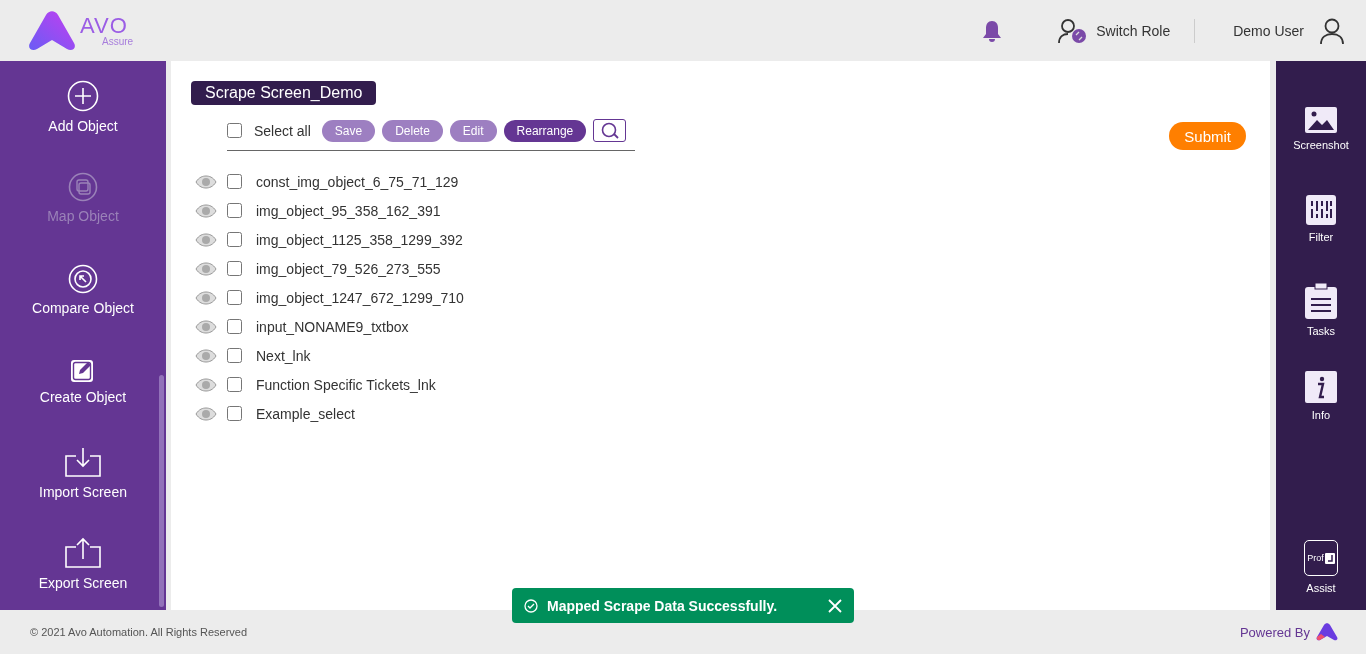 This screenshot has height=654, width=1366. Describe the element at coordinates (83, 278) in the screenshot. I see `compare-circle-icon` at that location.